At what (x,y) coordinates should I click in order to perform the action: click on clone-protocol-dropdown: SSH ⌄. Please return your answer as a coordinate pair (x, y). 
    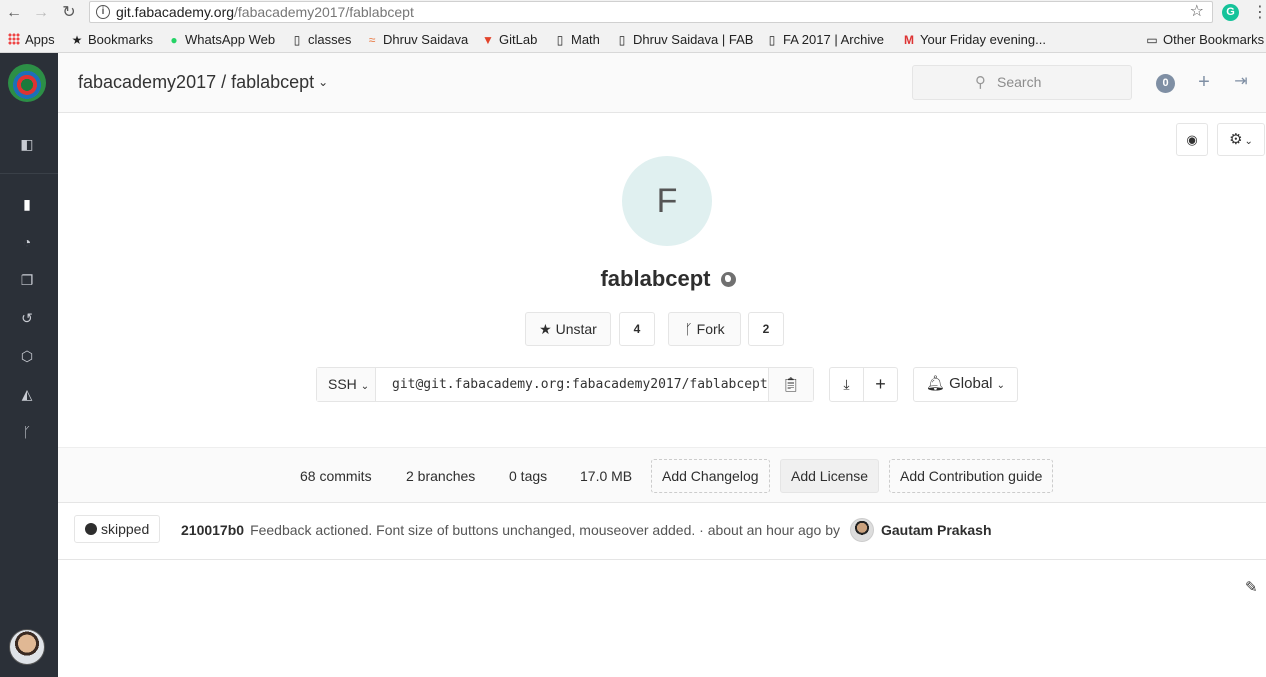
    Looking at the image, I should click on (346, 384).